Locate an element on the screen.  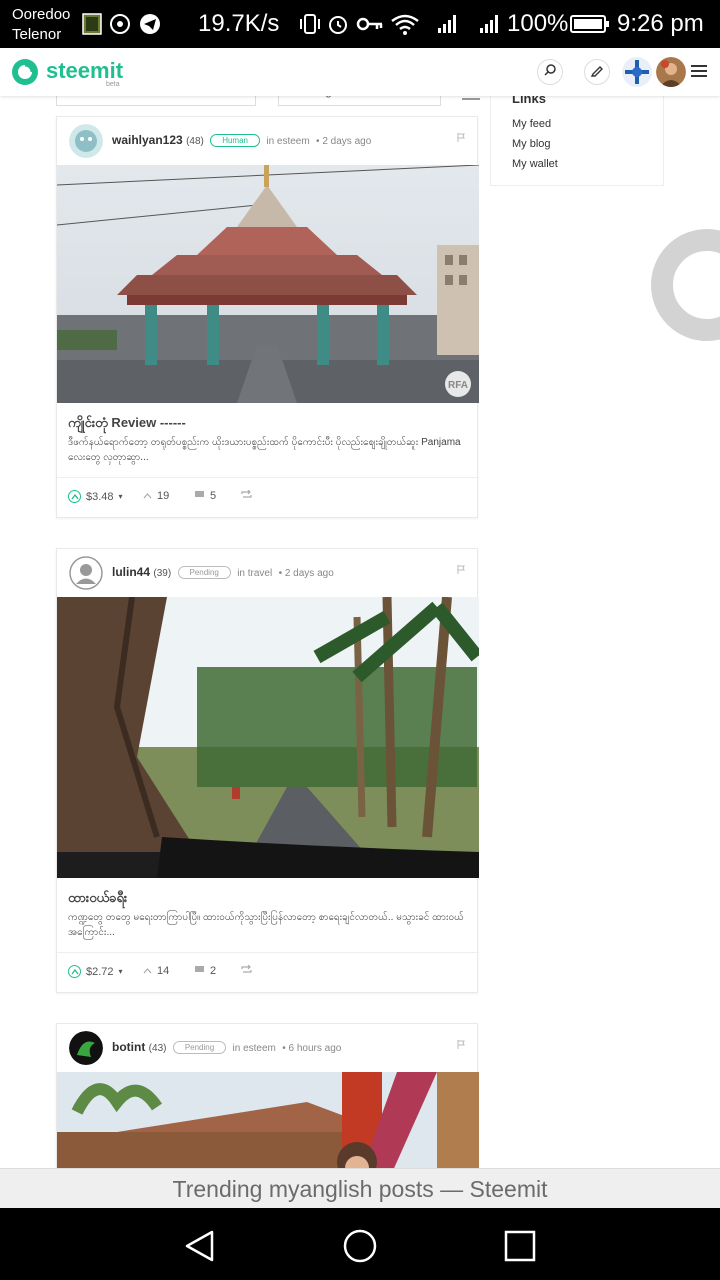
comments-value: 2 is located at coordinates (213, 971).